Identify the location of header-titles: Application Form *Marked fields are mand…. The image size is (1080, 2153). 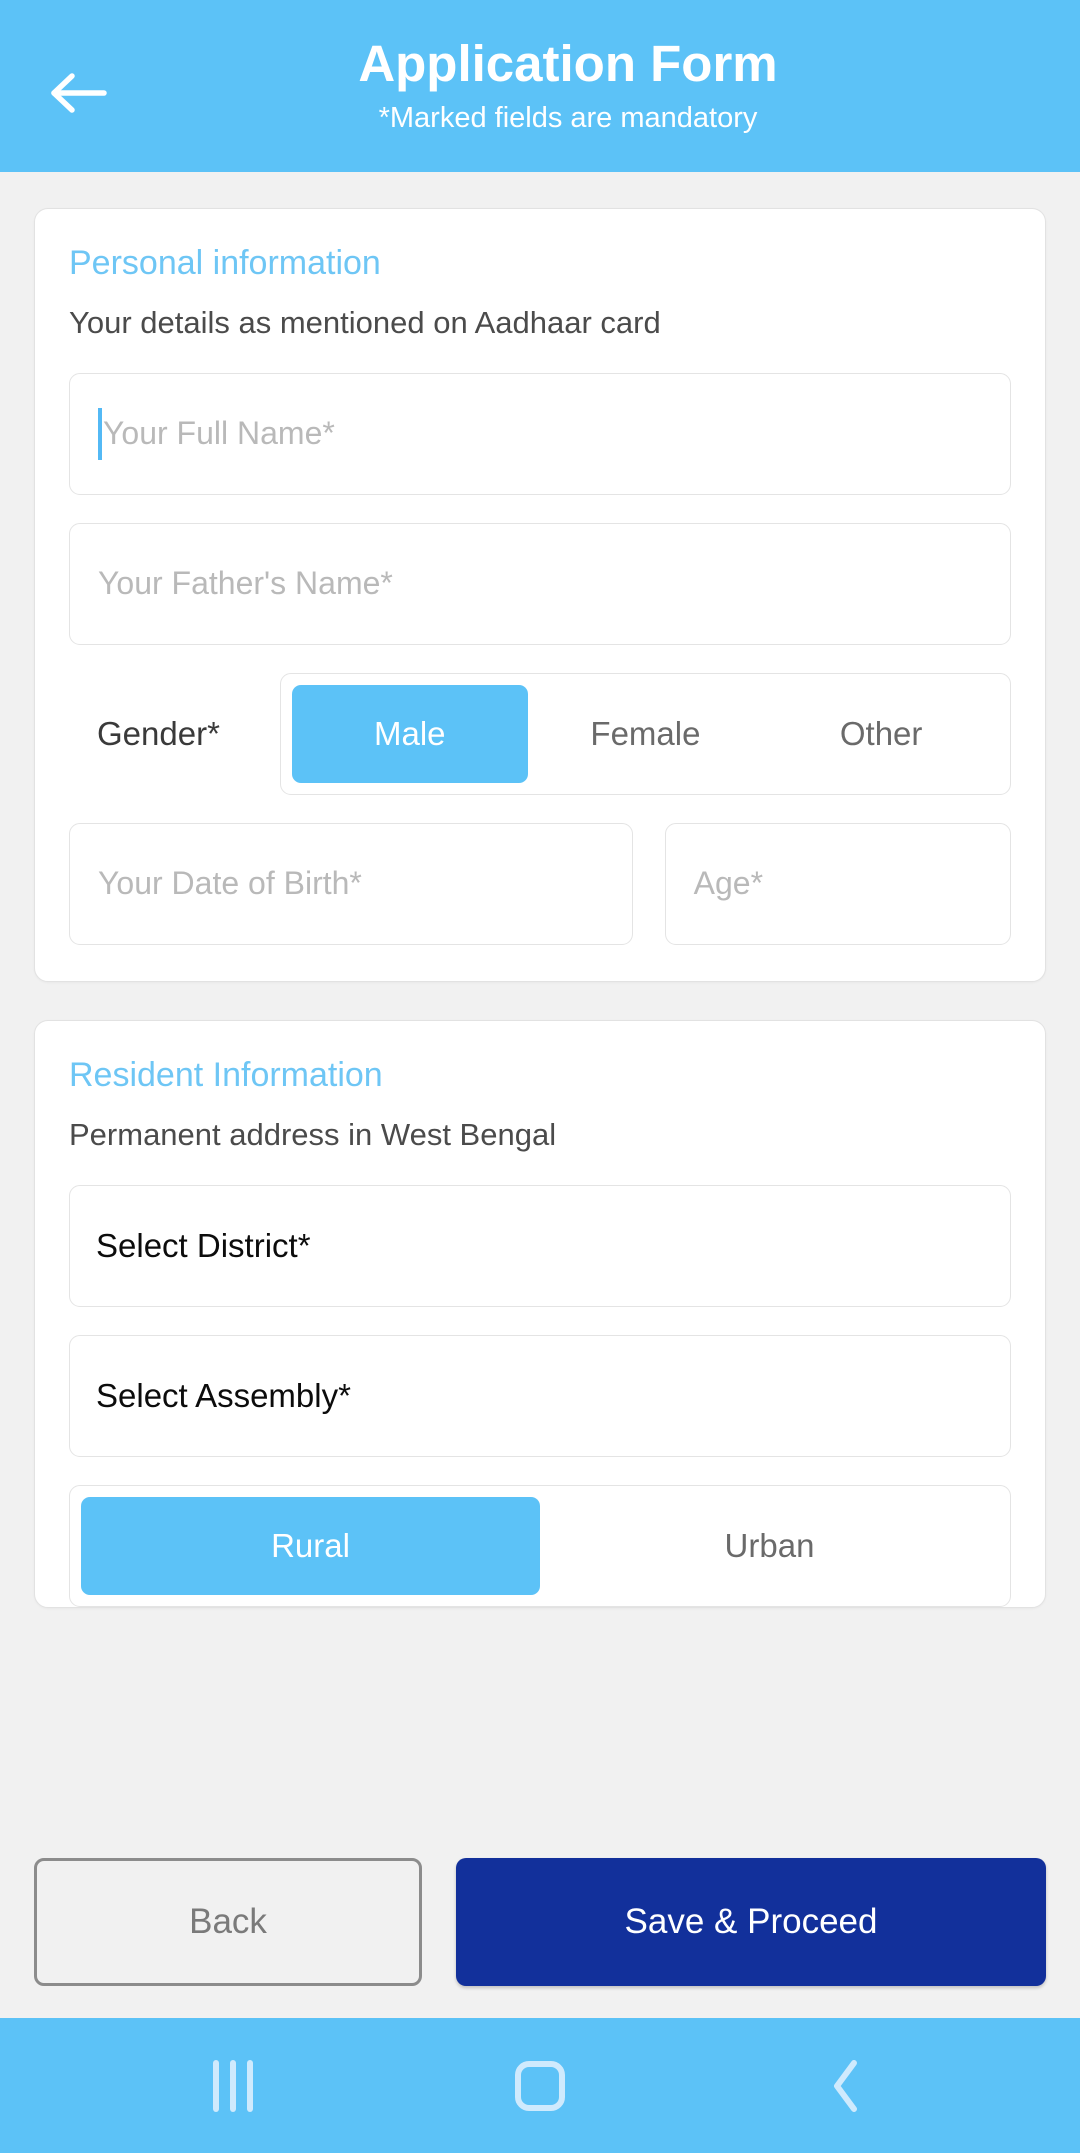
(575, 85).